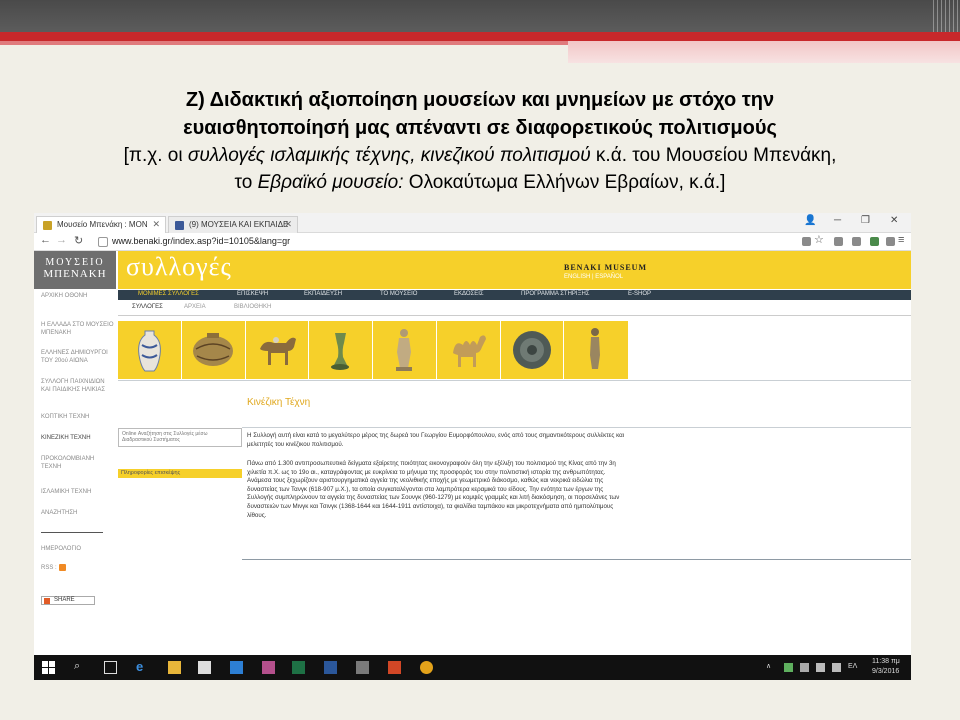  I want to click on minimize-icon: ─, so click(837, 220).